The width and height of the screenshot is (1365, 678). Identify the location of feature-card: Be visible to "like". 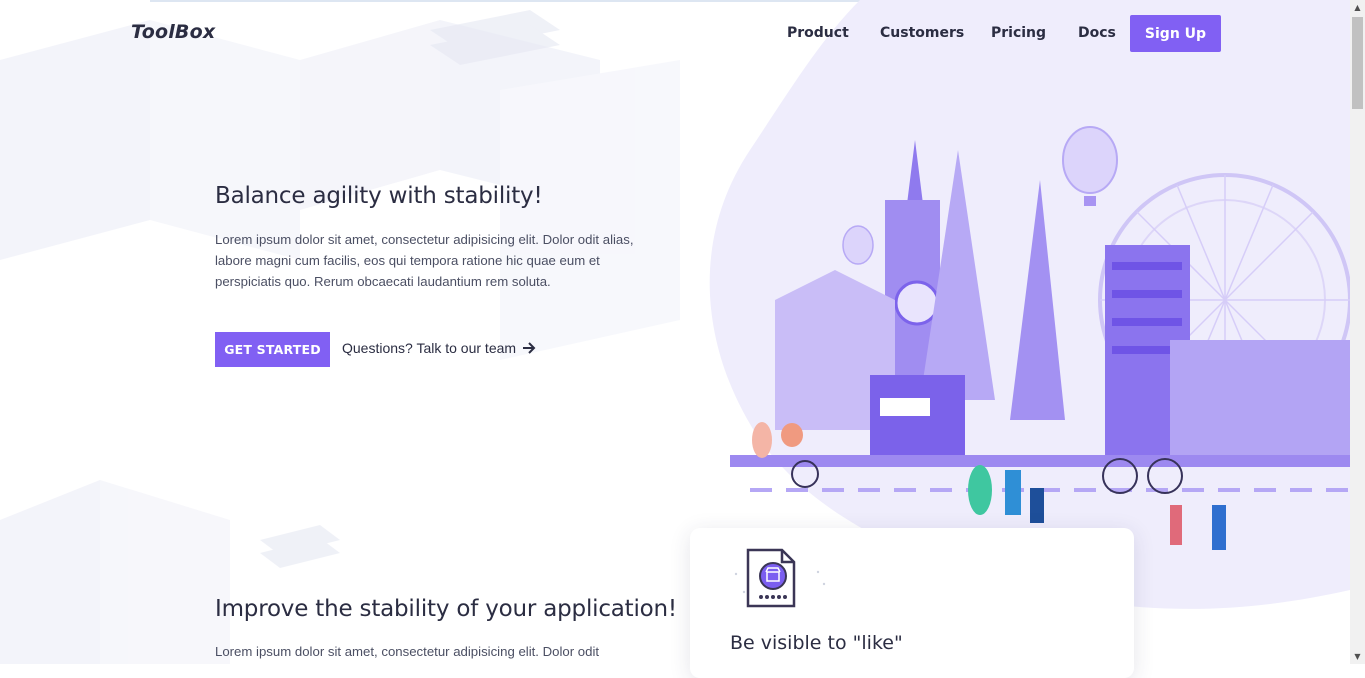
(912, 603).